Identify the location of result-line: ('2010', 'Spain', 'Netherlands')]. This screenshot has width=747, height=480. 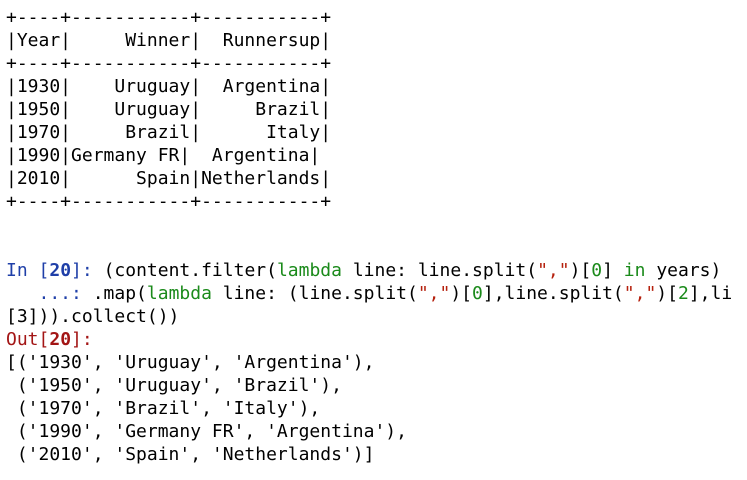
(190, 454).